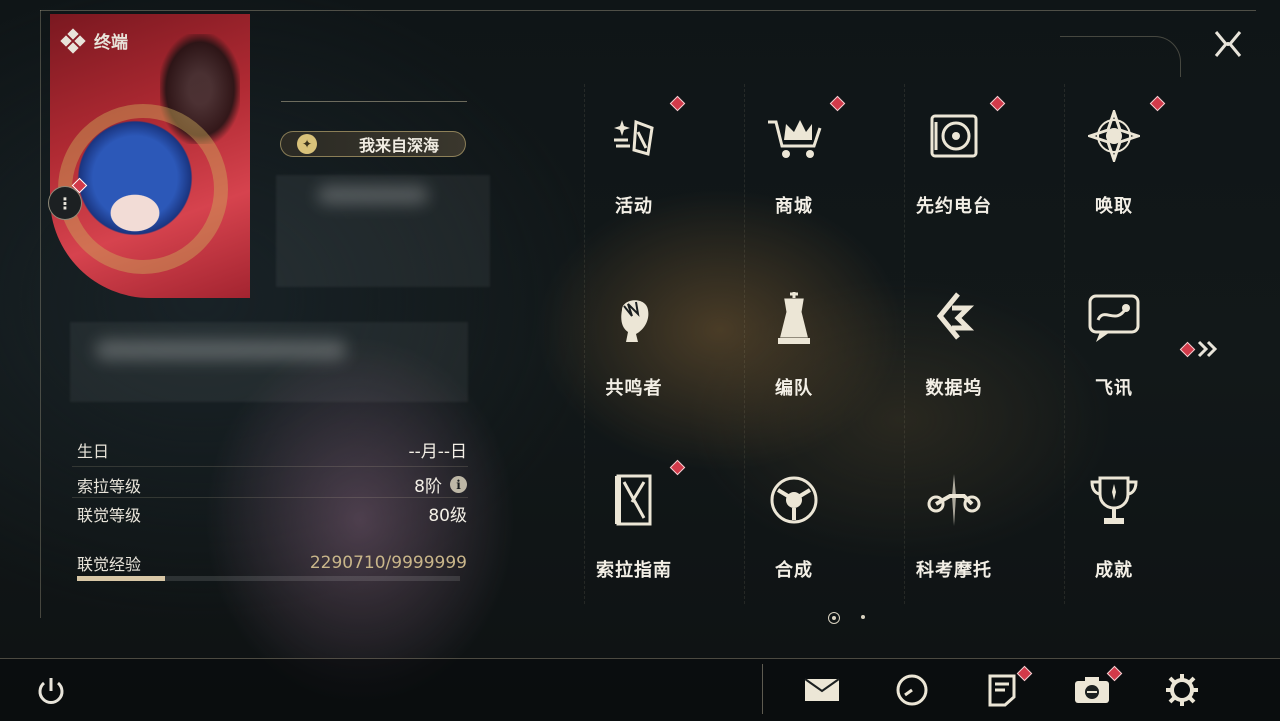  I want to click on menu-item-team: 编队, so click(794, 357).